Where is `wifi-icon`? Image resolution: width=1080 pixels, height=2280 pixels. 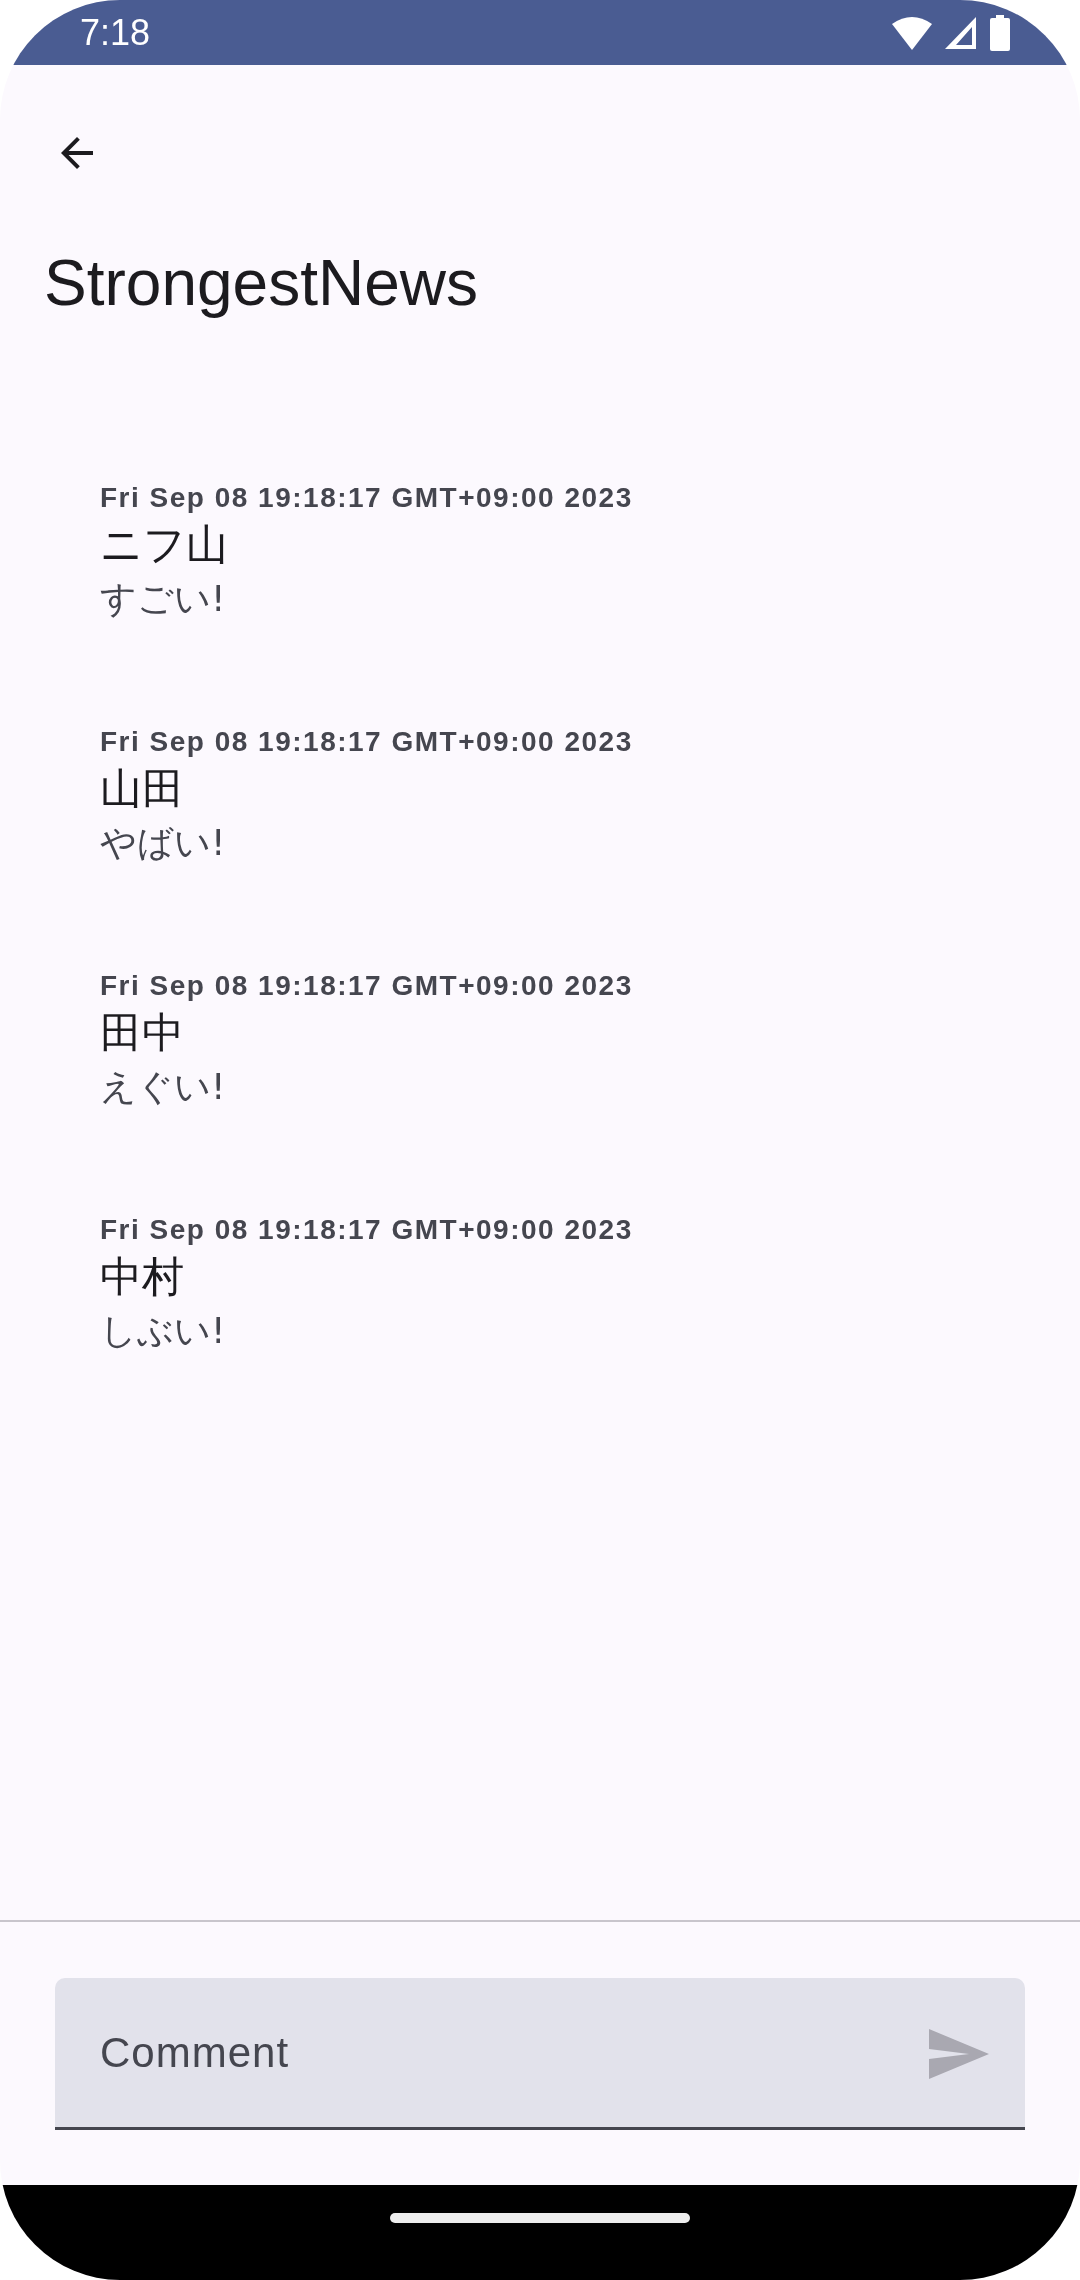
wifi-icon is located at coordinates (912, 32).